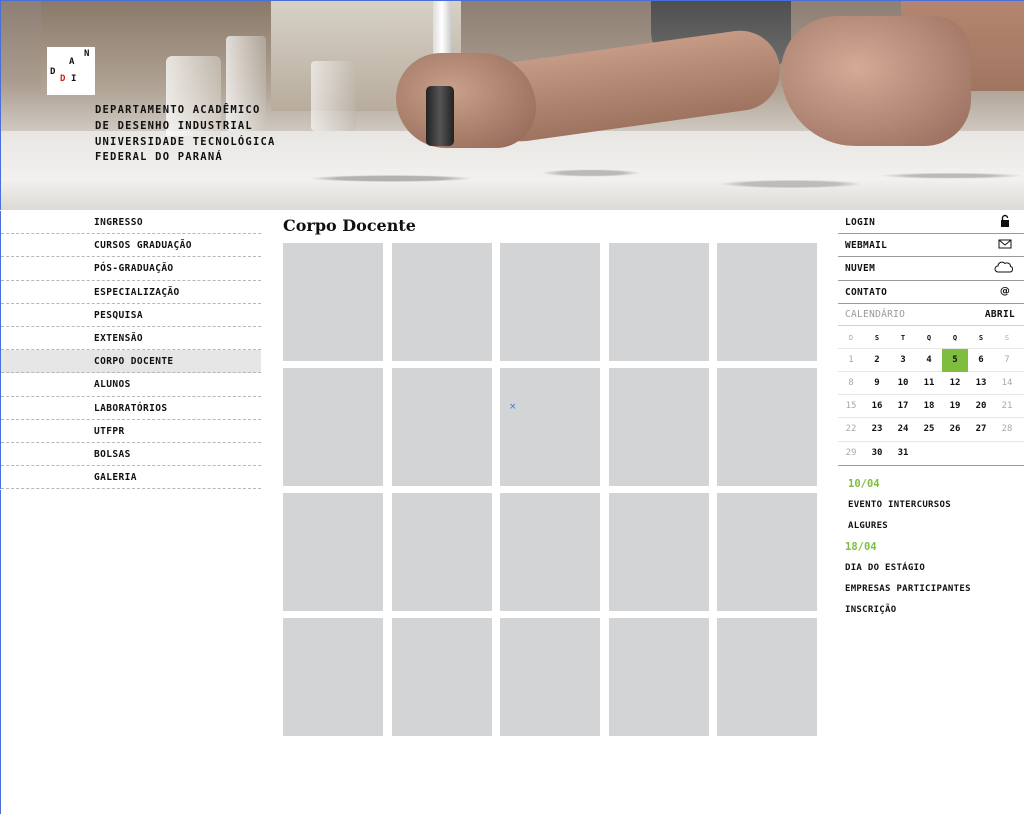 This screenshot has width=1024, height=814. What do you see at coordinates (981, 383) in the screenshot?
I see `calendar-day: 13` at bounding box center [981, 383].